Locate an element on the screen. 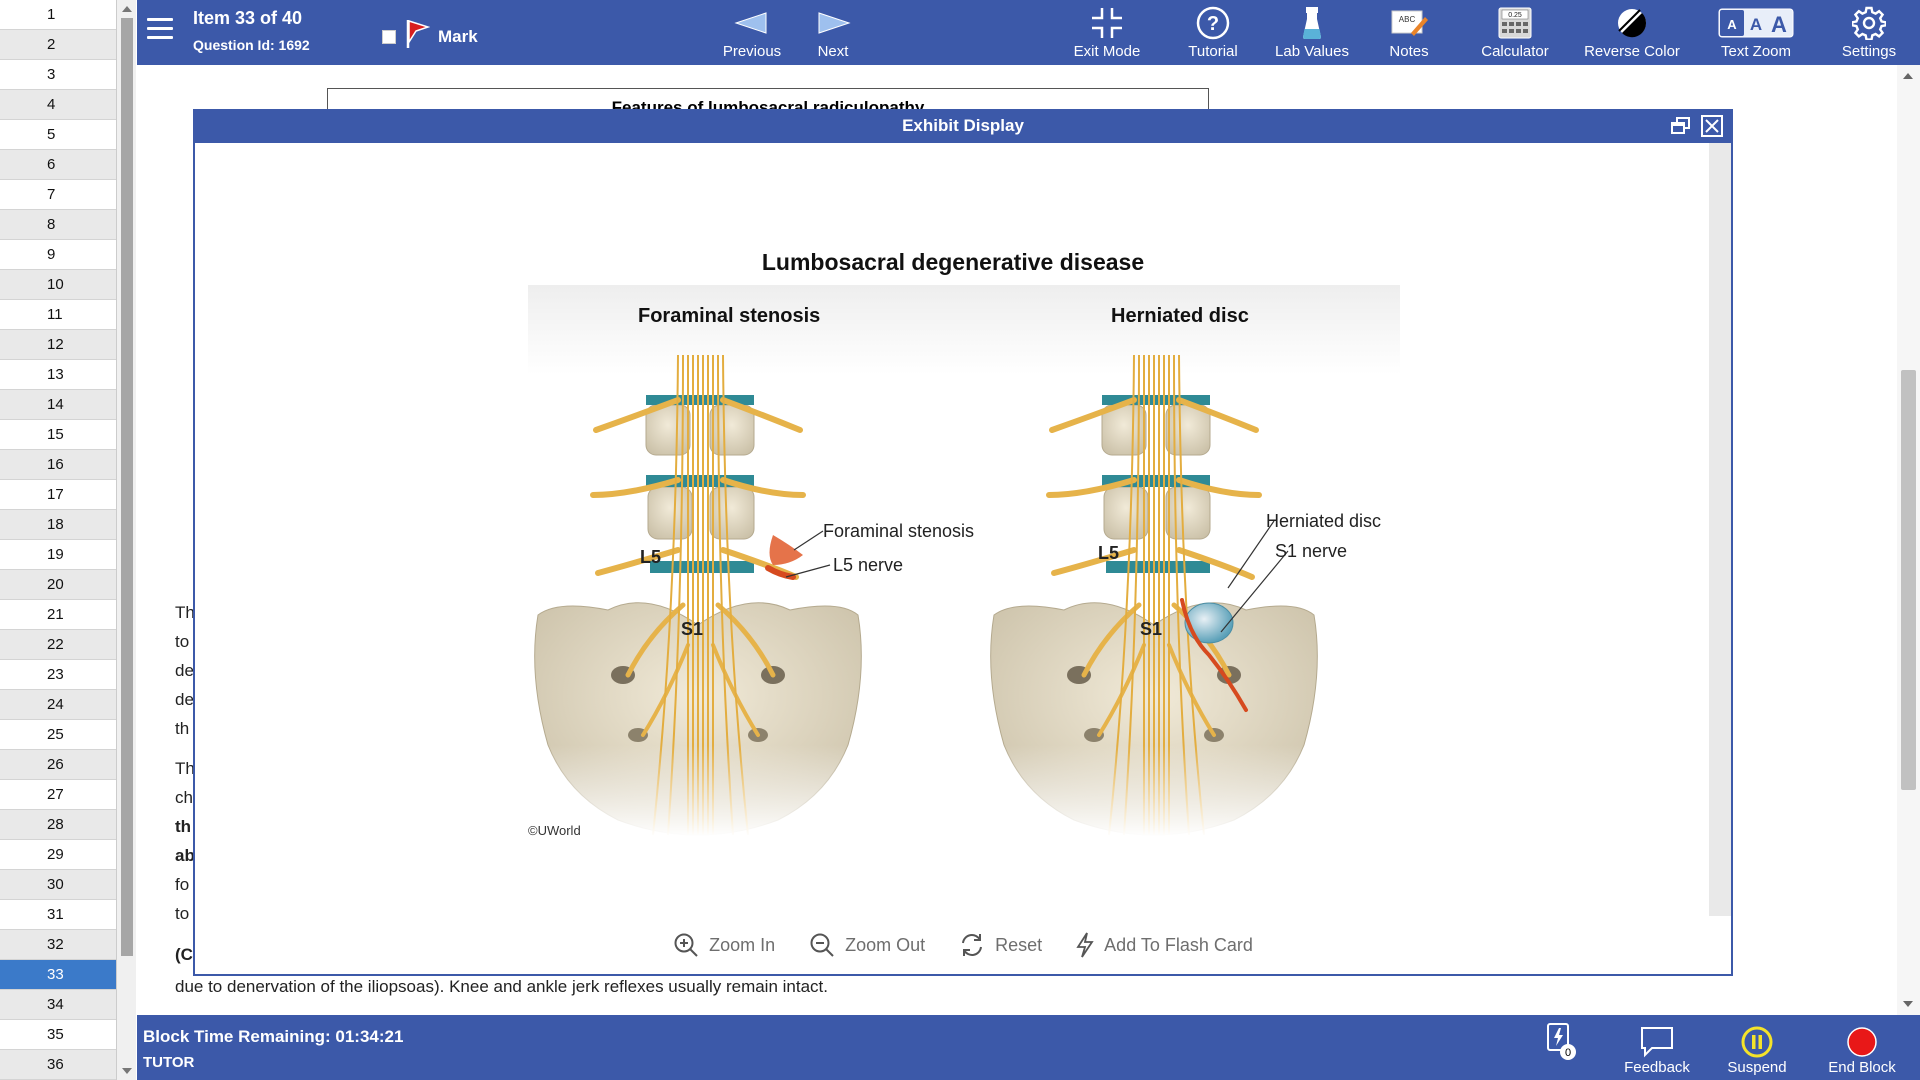 This screenshot has height=1080, width=1920. content-scrollbar is located at coordinates (1908, 540).